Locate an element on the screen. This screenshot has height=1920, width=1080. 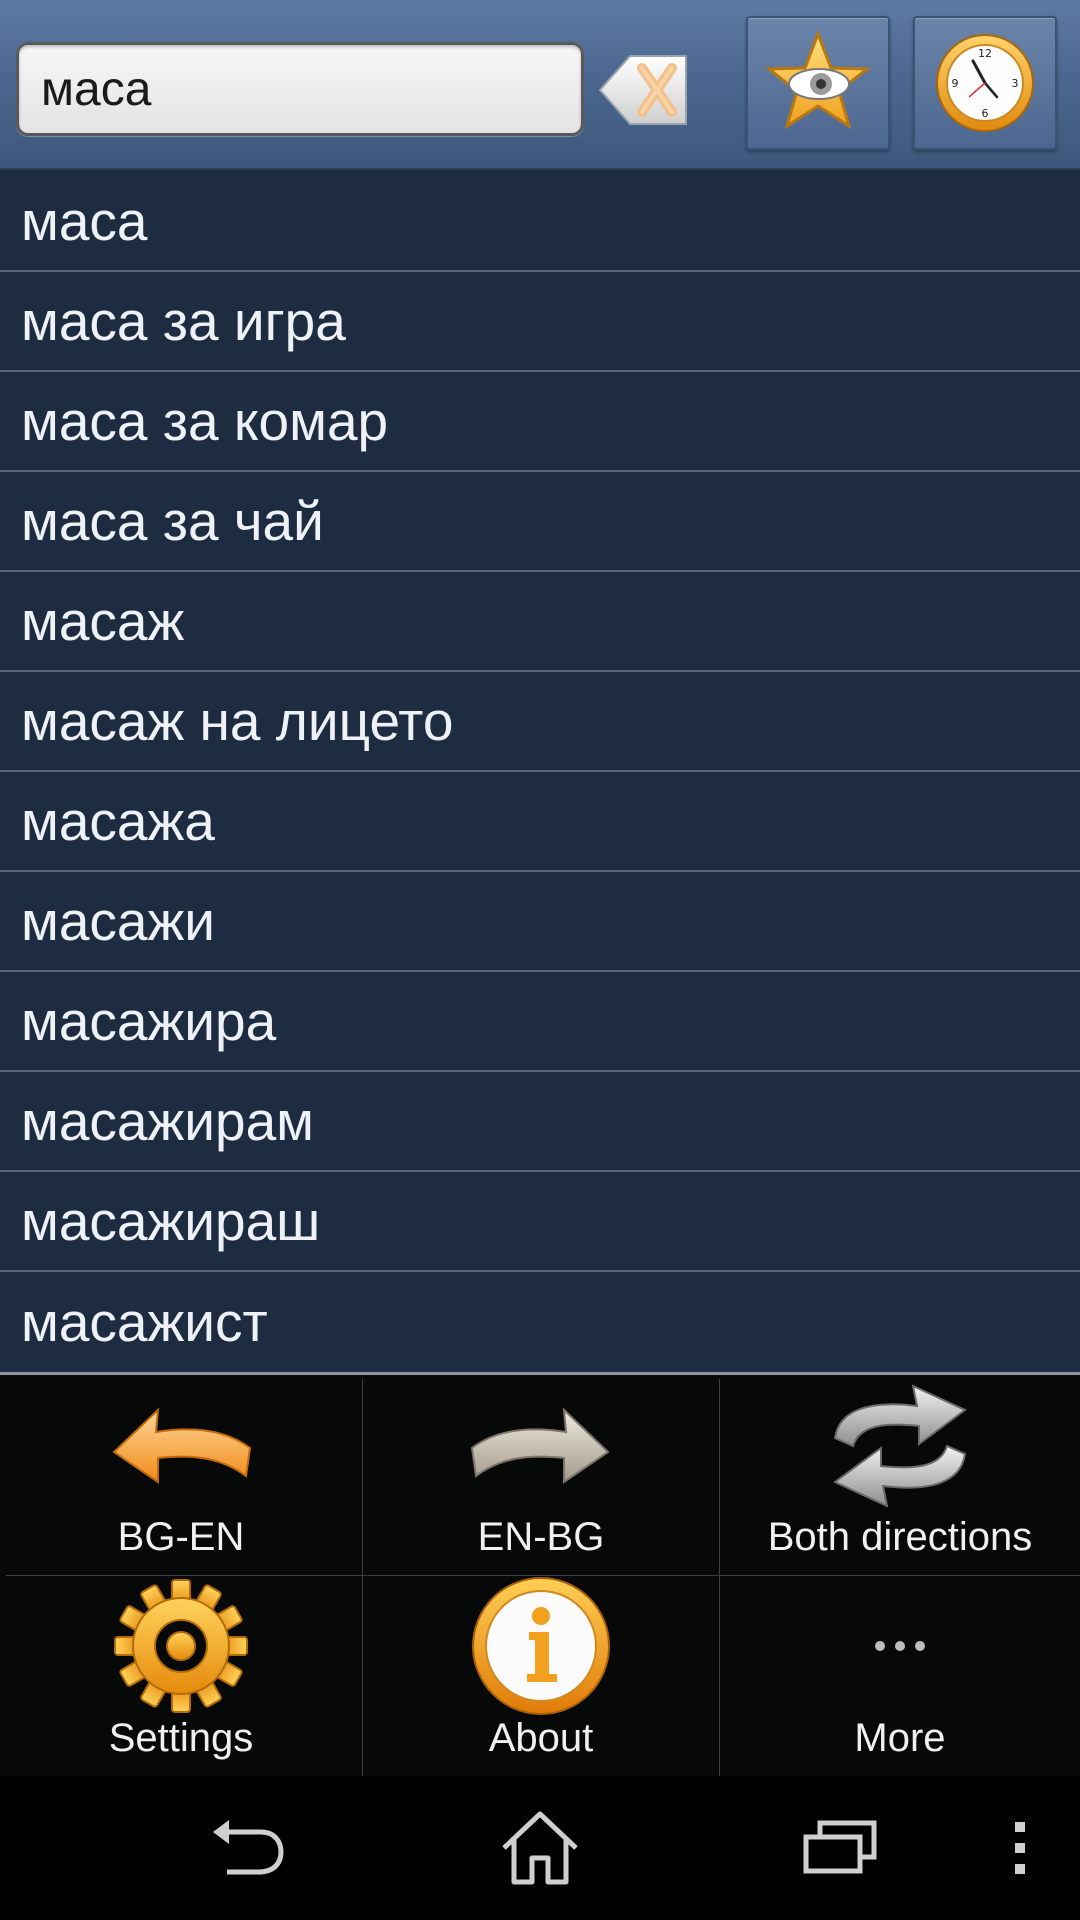
list-item: маса за игра is located at coordinates (540, 322).